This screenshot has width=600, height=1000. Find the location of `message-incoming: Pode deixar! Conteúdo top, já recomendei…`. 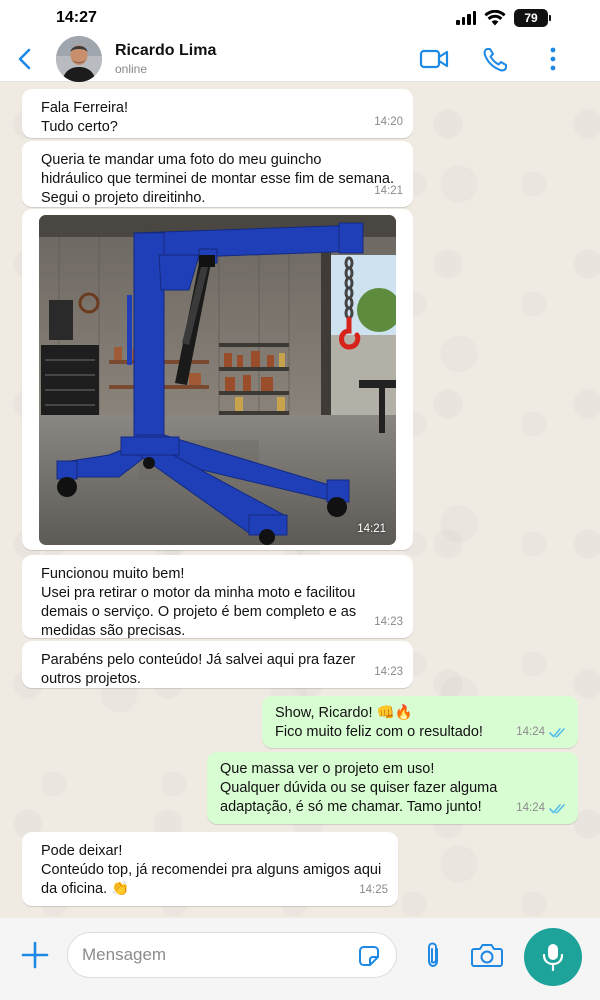

message-incoming: Pode deixar! Conteúdo top, já recomendei… is located at coordinates (210, 869).